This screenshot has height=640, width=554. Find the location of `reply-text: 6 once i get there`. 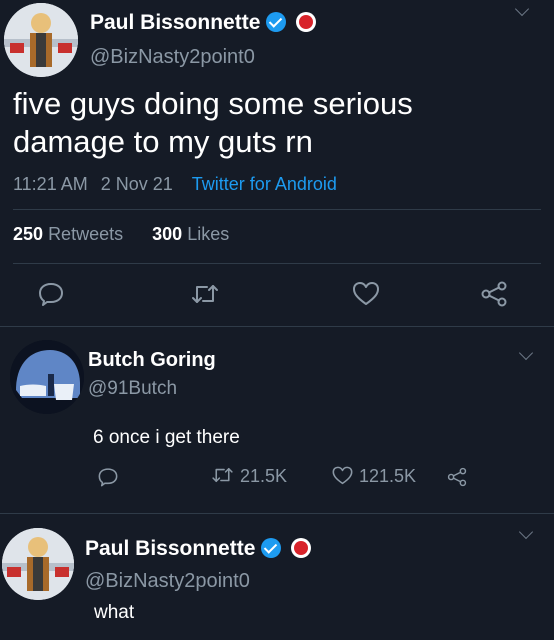

reply-text: 6 once i get there is located at coordinates (166, 437).